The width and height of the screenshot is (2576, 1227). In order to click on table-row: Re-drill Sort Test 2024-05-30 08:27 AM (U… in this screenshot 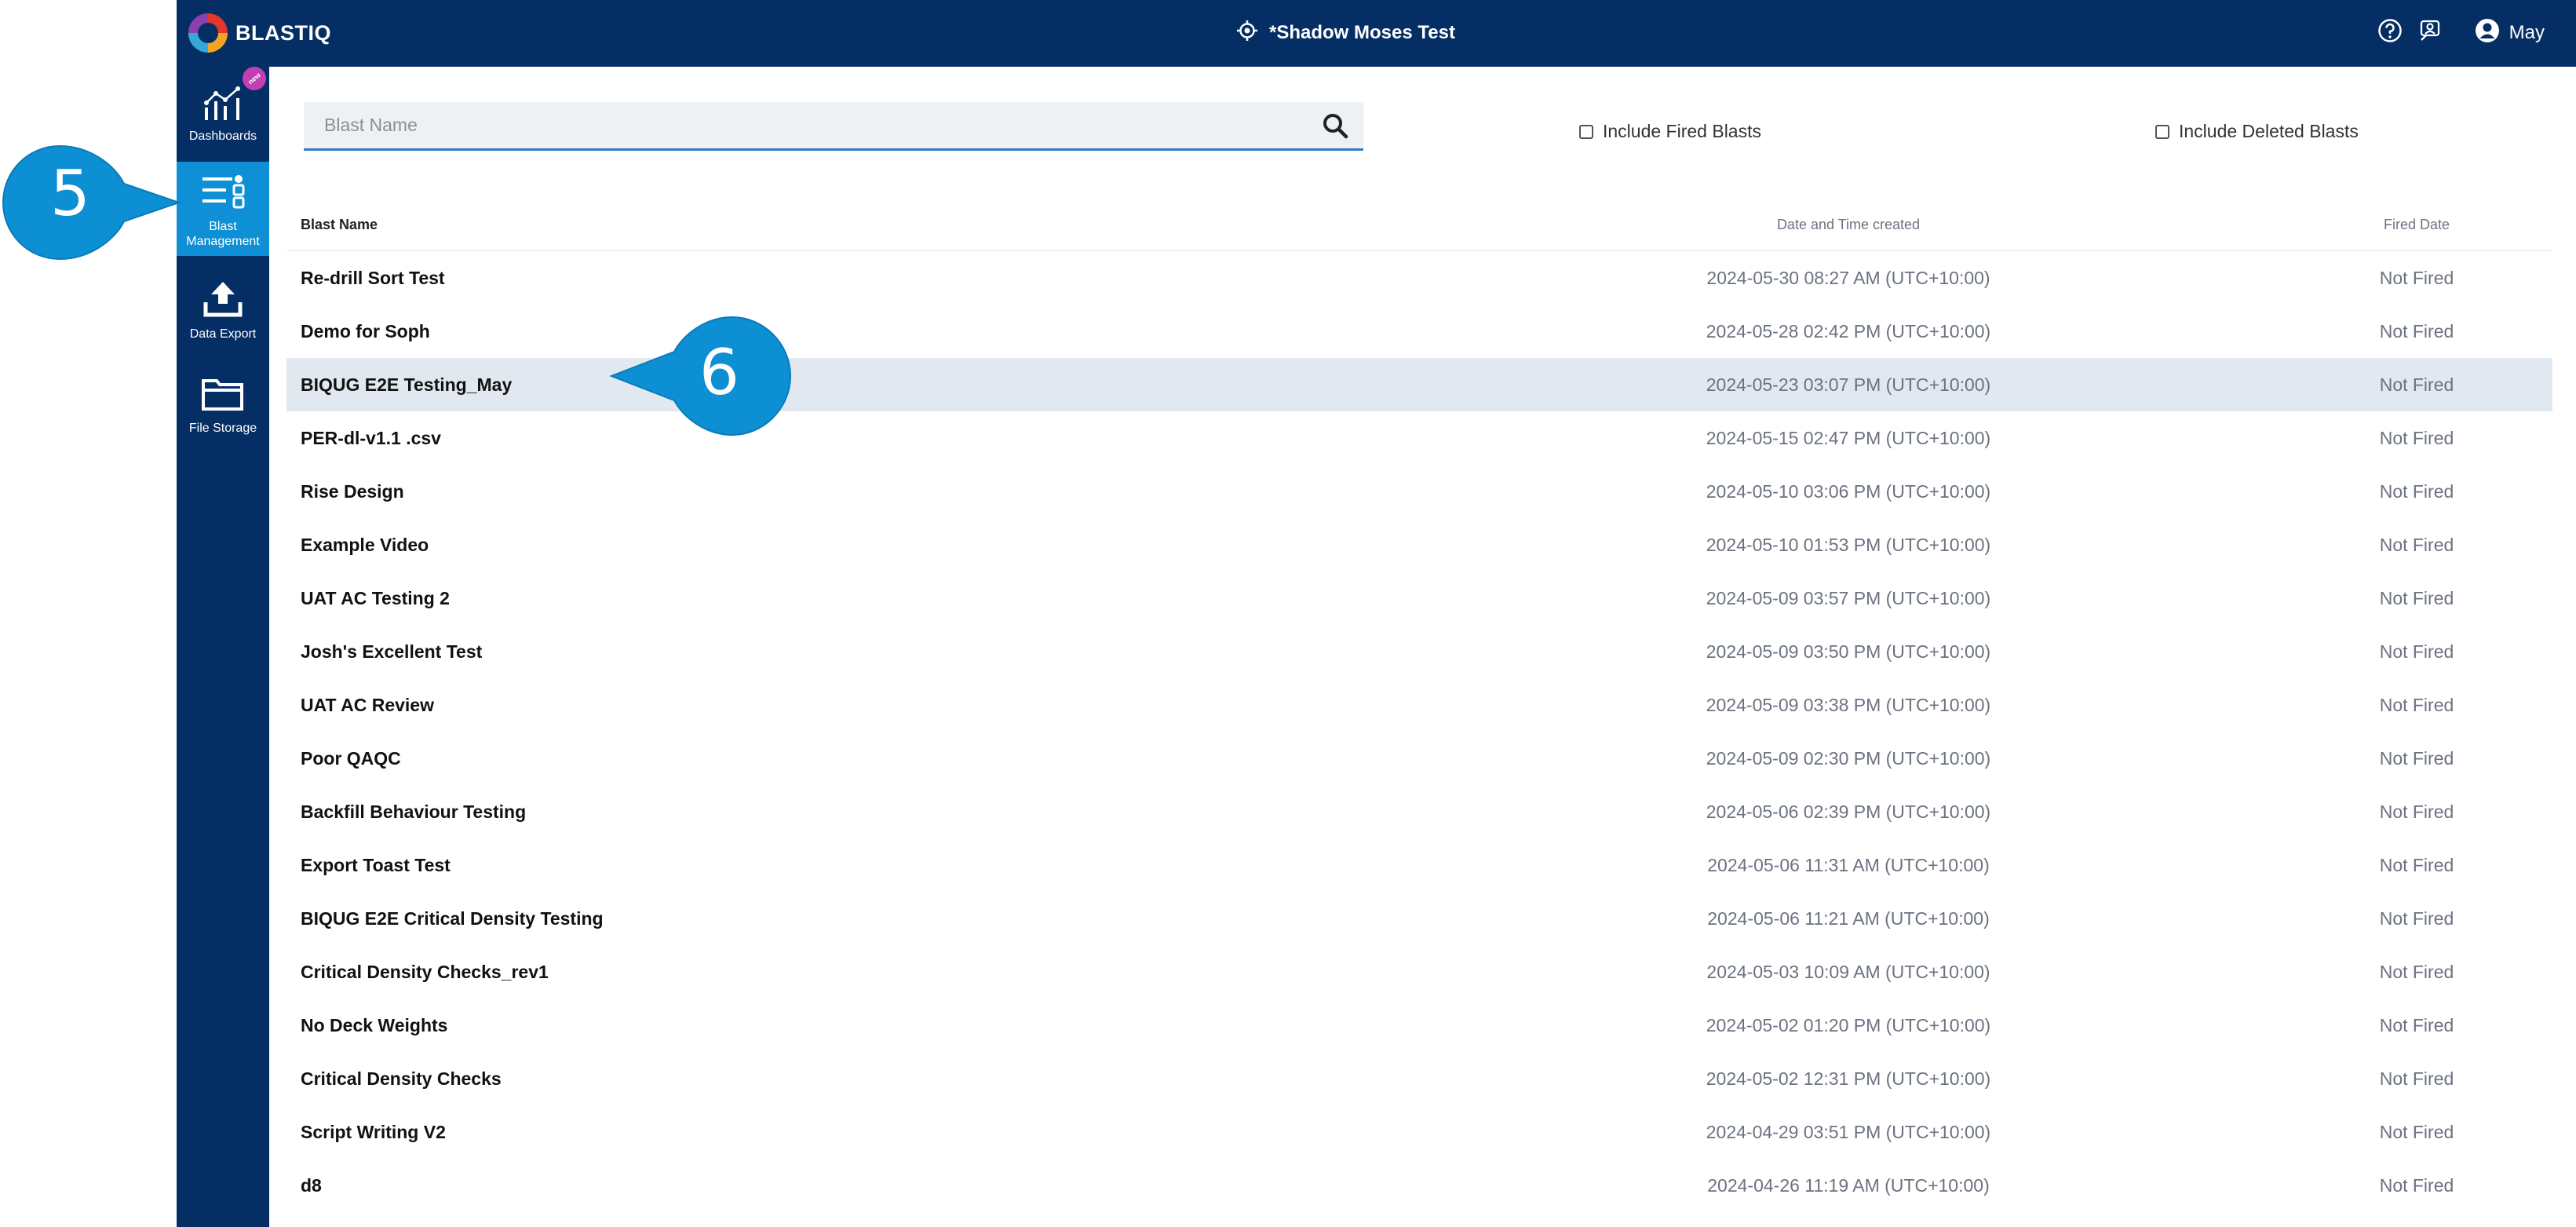, I will do `click(1419, 278)`.